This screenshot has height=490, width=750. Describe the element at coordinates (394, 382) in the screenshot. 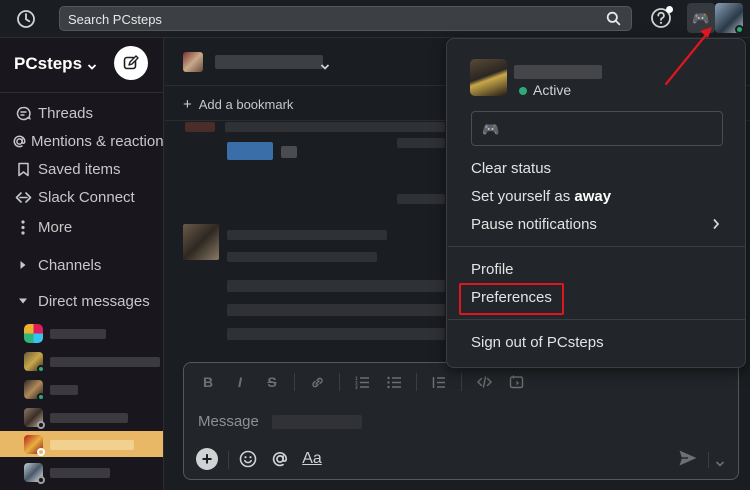

I see `bullet-list-icon` at that location.